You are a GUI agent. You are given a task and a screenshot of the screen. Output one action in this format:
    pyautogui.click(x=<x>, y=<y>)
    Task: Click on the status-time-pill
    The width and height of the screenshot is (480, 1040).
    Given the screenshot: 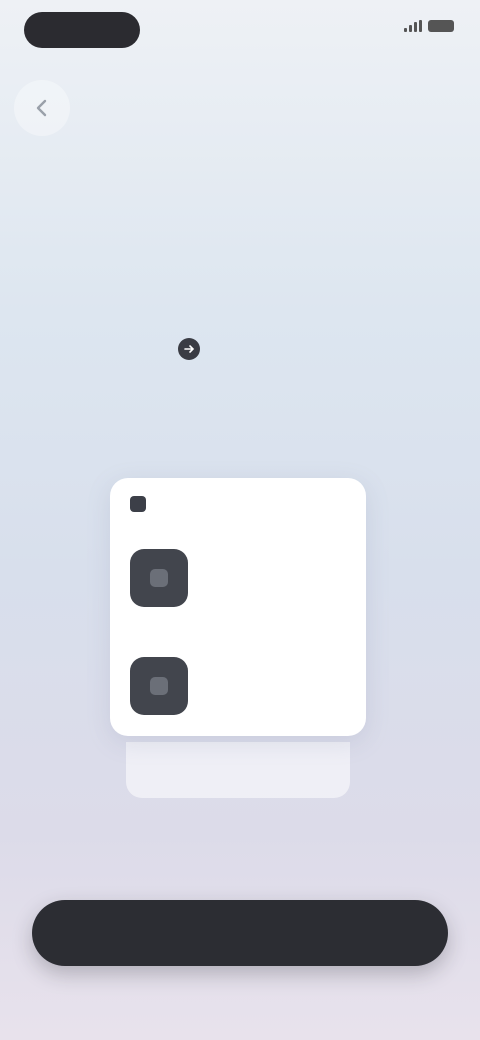 What is the action you would take?
    pyautogui.click(x=82, y=30)
    